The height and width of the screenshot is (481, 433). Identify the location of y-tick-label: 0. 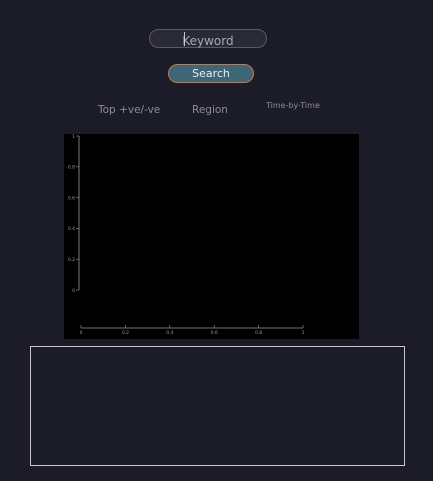
(73, 291).